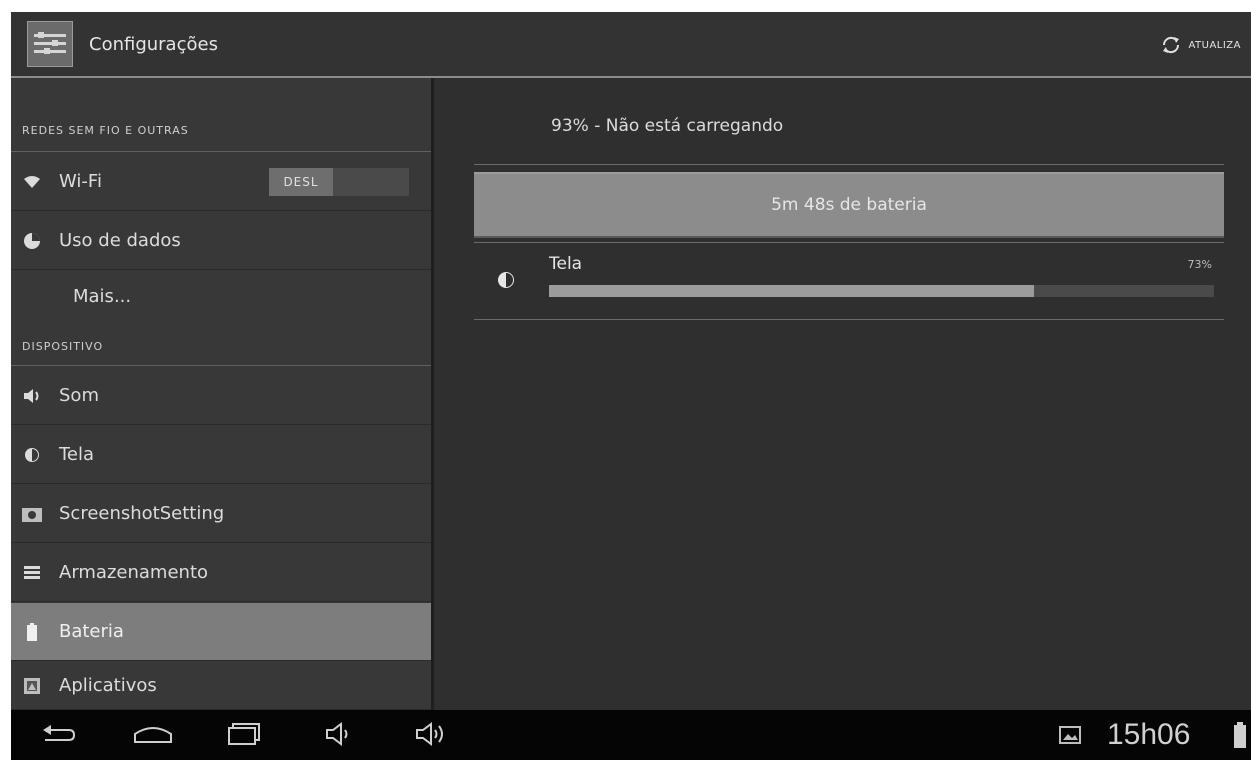 The width and height of the screenshot is (1251, 760). Describe the element at coordinates (221, 573) in the screenshot. I see `sidebar-item-storage: Armazenamento` at that location.